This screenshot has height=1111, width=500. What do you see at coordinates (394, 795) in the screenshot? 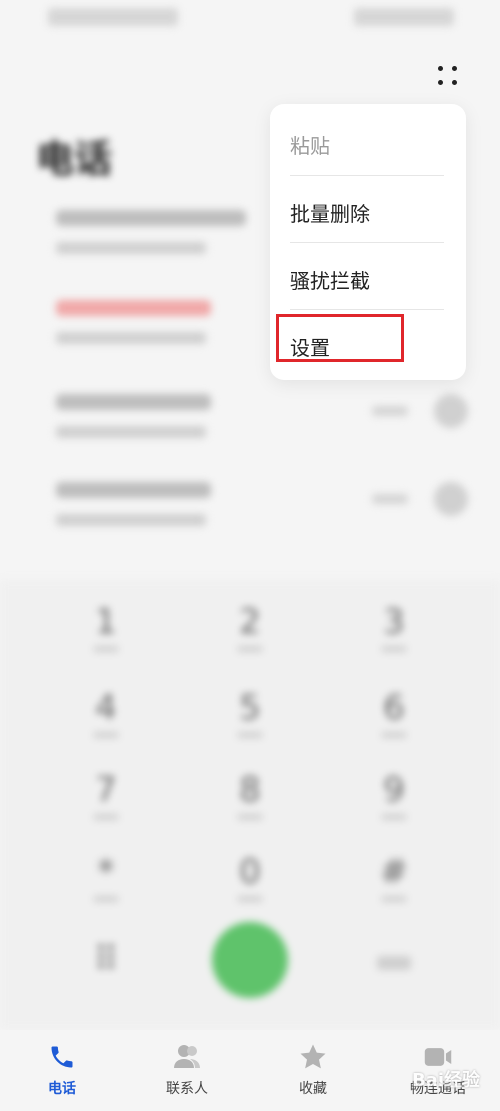
I see `dial-key: 9` at bounding box center [394, 795].